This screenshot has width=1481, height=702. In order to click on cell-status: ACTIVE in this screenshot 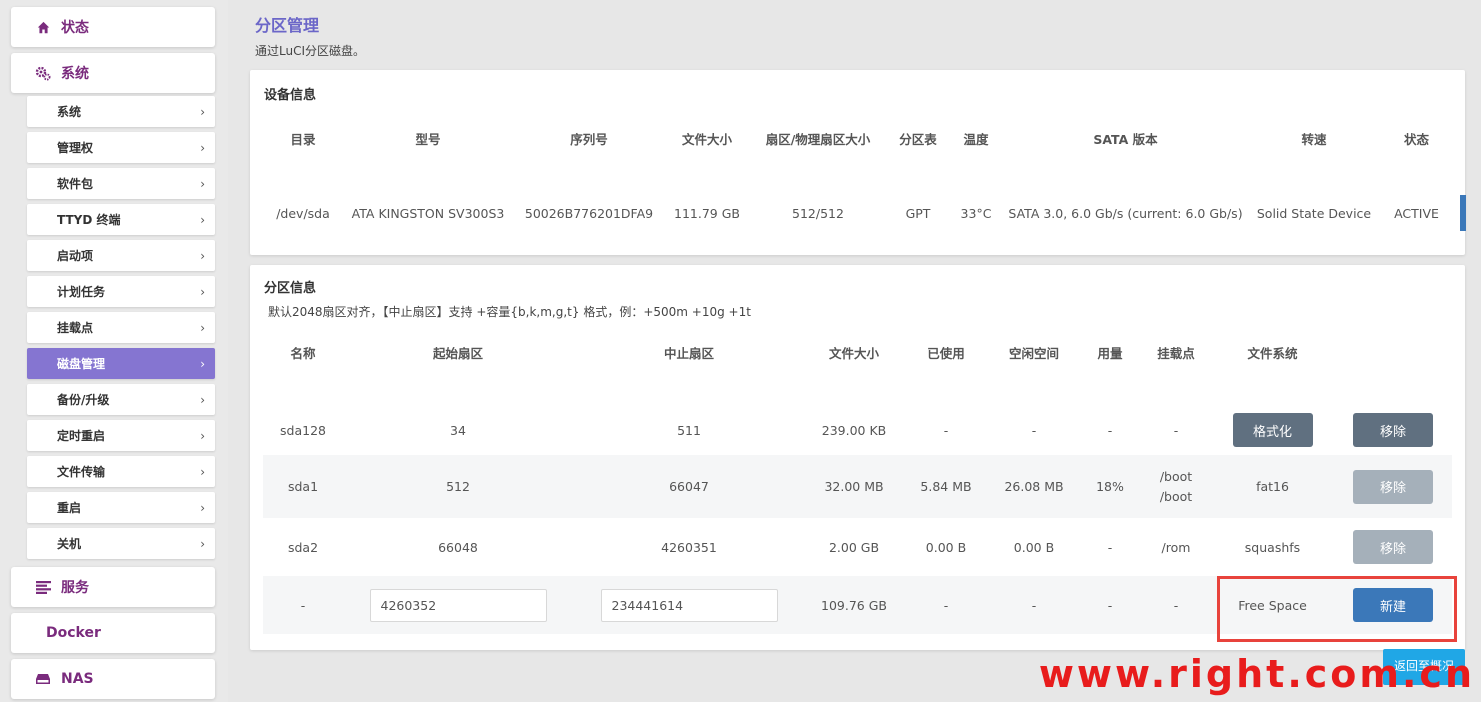, I will do `click(1416, 213)`.